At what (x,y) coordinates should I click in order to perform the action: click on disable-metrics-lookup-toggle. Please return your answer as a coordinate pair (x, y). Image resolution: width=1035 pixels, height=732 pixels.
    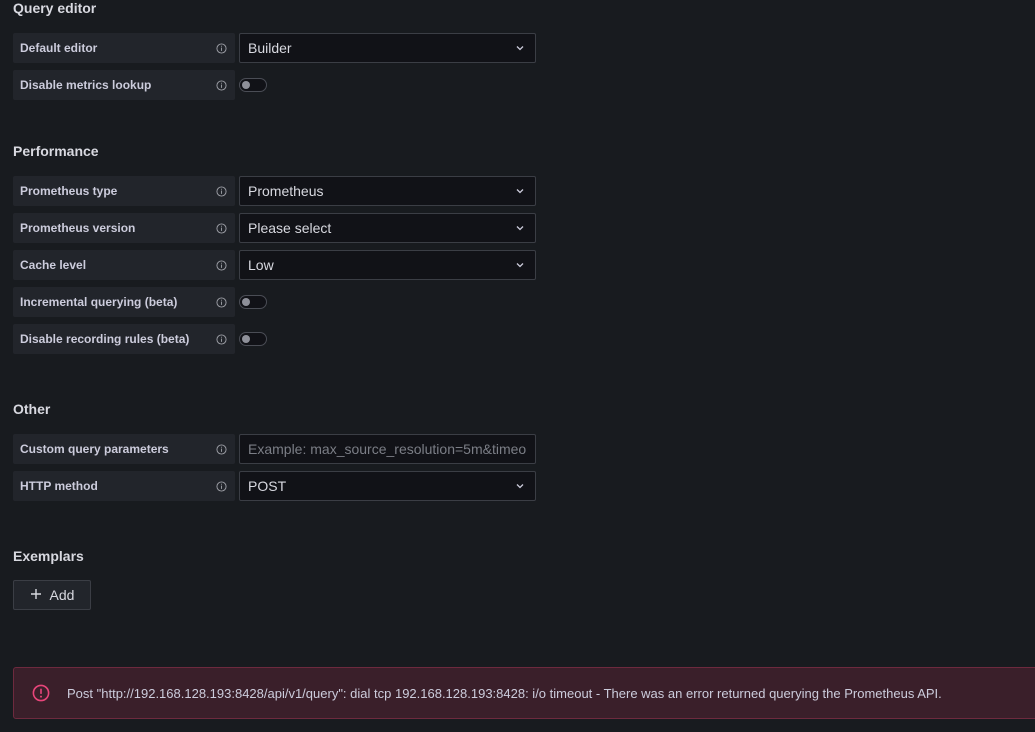
    Looking at the image, I should click on (253, 85).